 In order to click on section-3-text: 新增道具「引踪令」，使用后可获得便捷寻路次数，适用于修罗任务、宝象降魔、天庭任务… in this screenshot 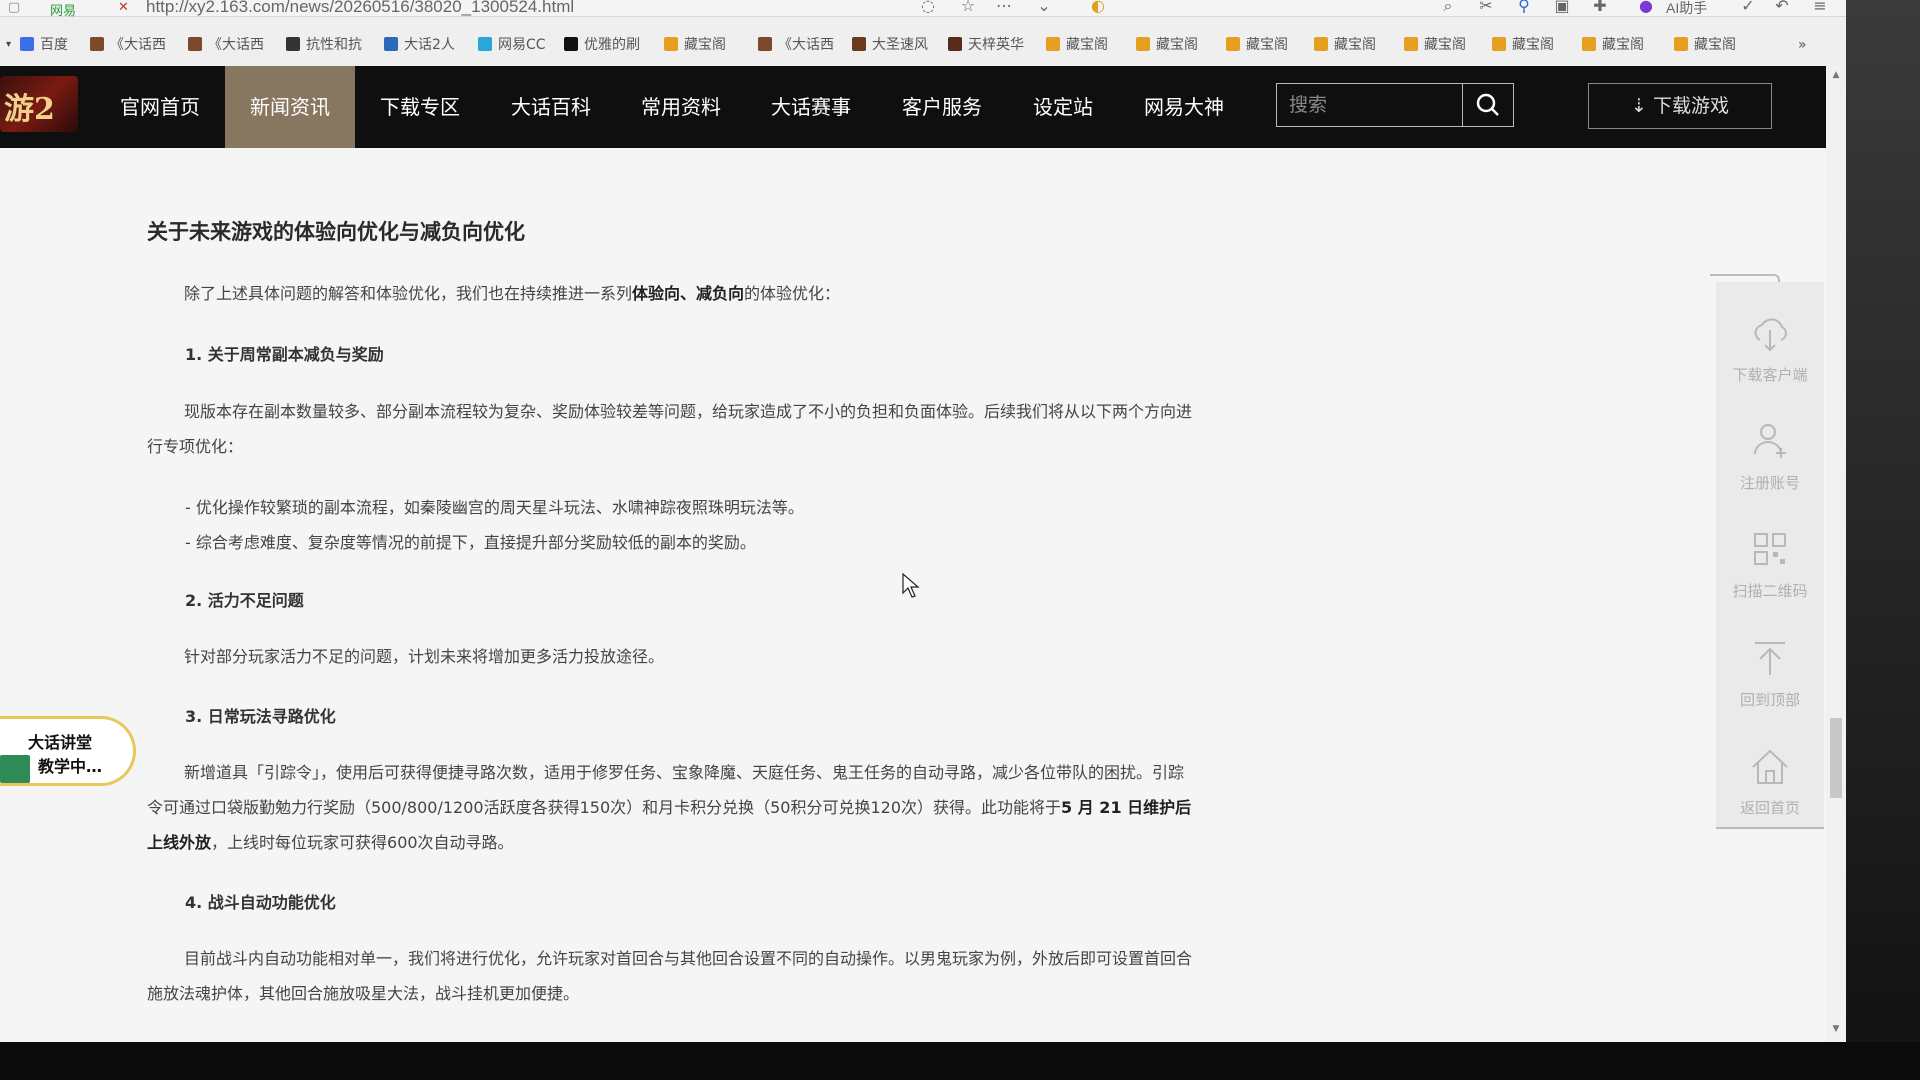, I will do `click(666, 790)`.